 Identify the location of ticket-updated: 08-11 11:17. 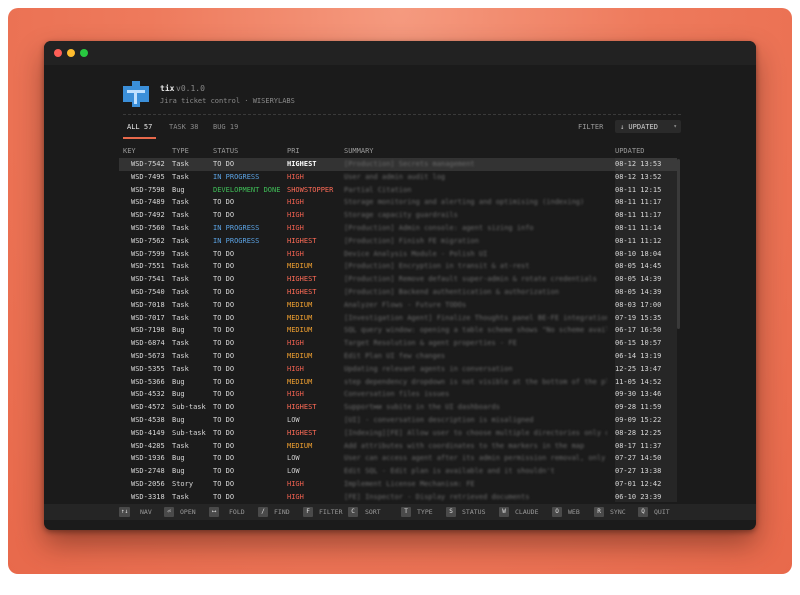
(646, 215).